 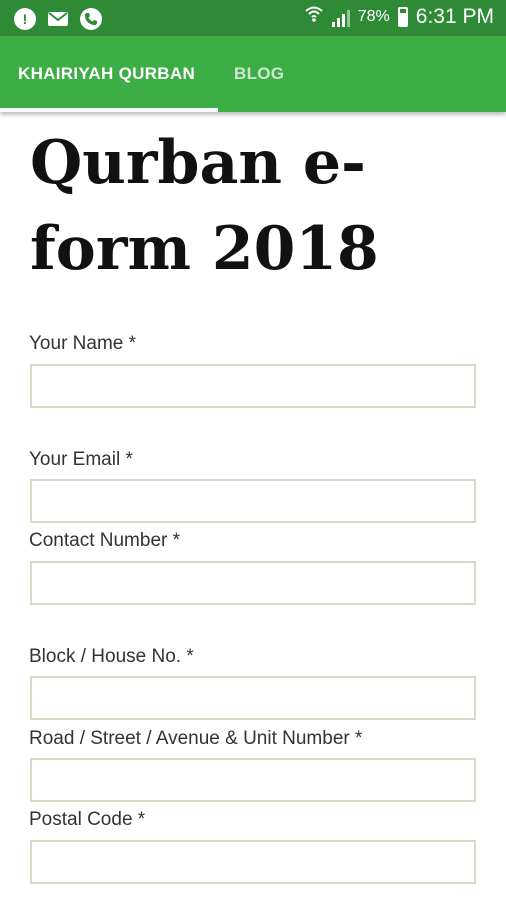 What do you see at coordinates (204, 249) in the screenshot?
I see `page-title-line-2: form 2018` at bounding box center [204, 249].